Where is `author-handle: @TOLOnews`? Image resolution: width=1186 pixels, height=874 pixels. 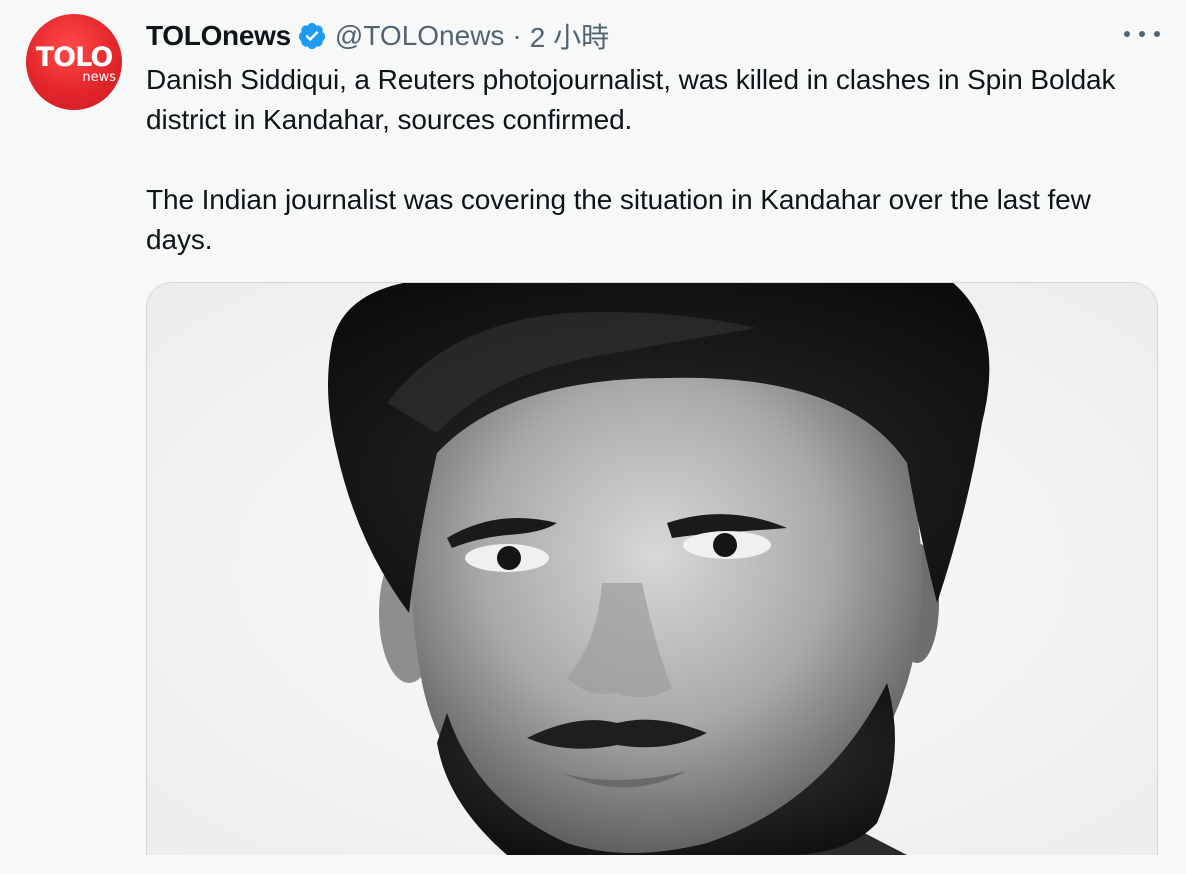 author-handle: @TOLOnews is located at coordinates (420, 36).